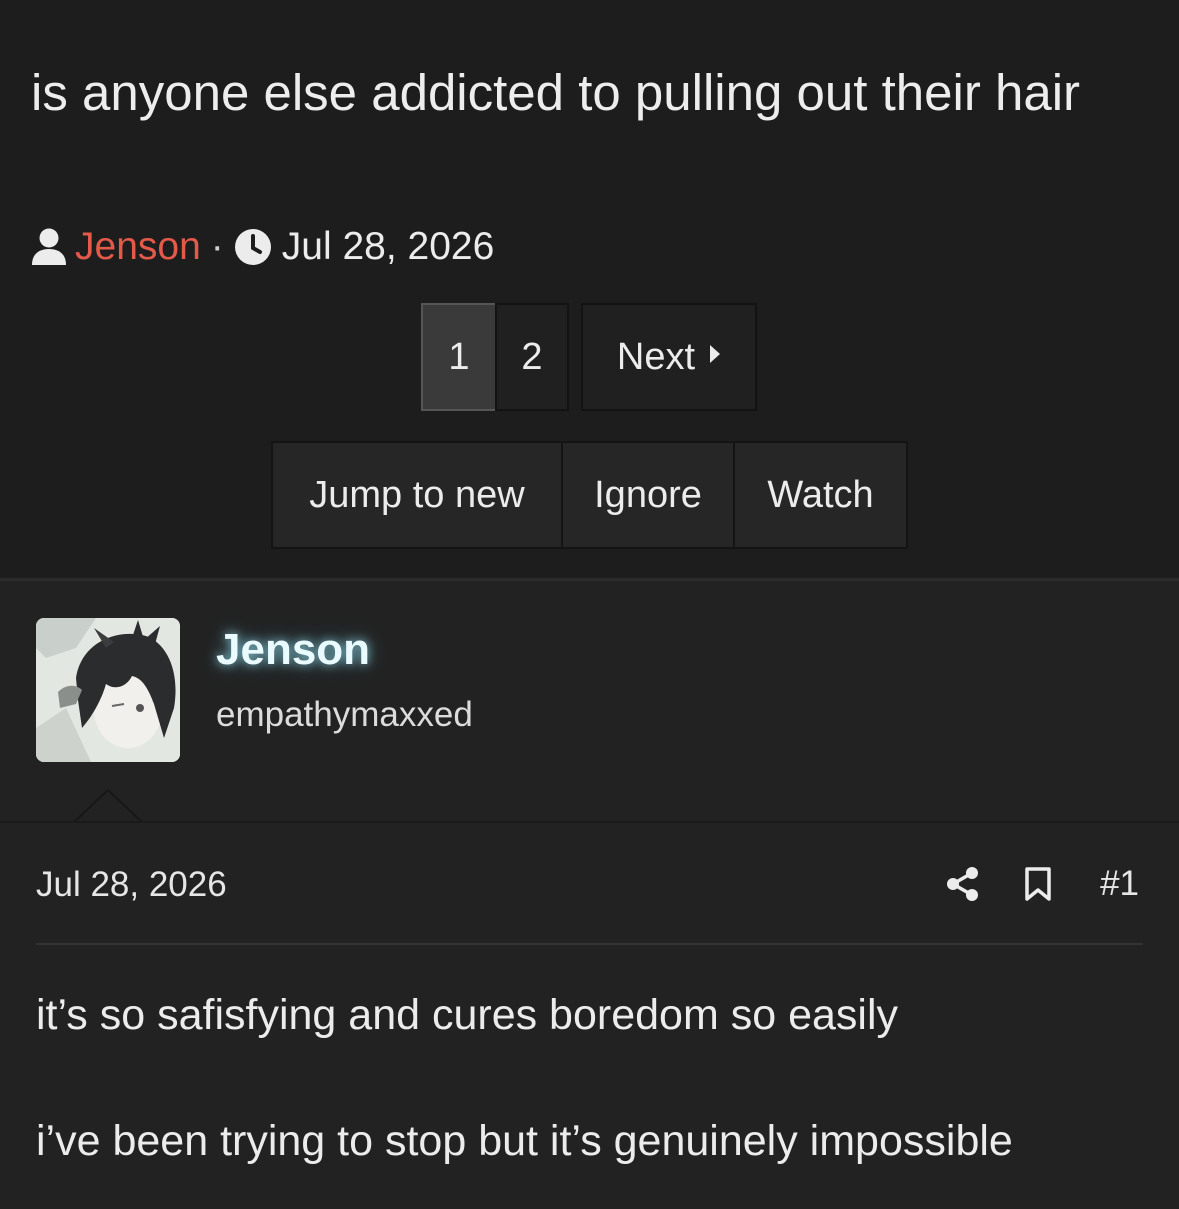 Image resolution: width=1179 pixels, height=1209 pixels. Describe the element at coordinates (49, 247) in the screenshot. I see `user-icon` at that location.